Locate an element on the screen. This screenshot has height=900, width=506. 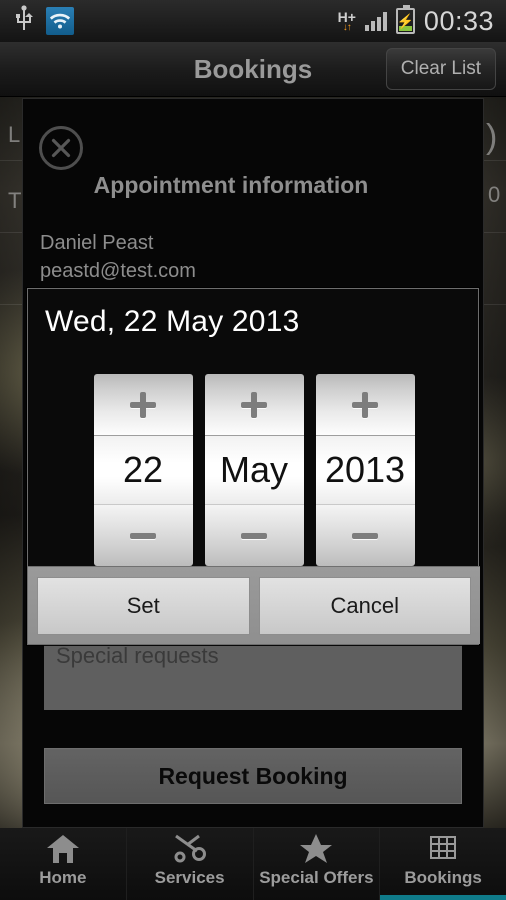
nav-item-services: Services is located at coordinates (190, 864).